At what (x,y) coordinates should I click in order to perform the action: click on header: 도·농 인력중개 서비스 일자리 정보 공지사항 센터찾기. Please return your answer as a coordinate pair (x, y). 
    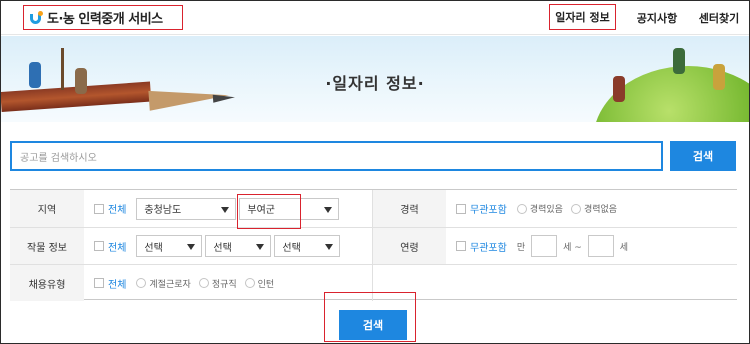
    Looking at the image, I should click on (375, 18).